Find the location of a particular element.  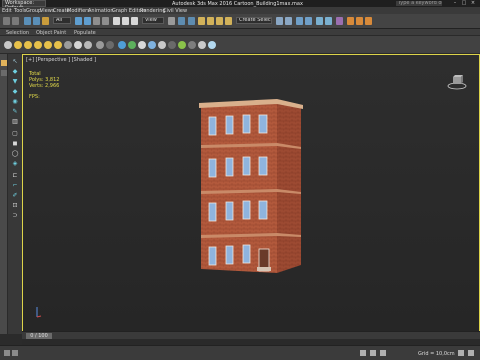

named-selection-dropdown: Create Selection Se is located at coordinates (254, 20).